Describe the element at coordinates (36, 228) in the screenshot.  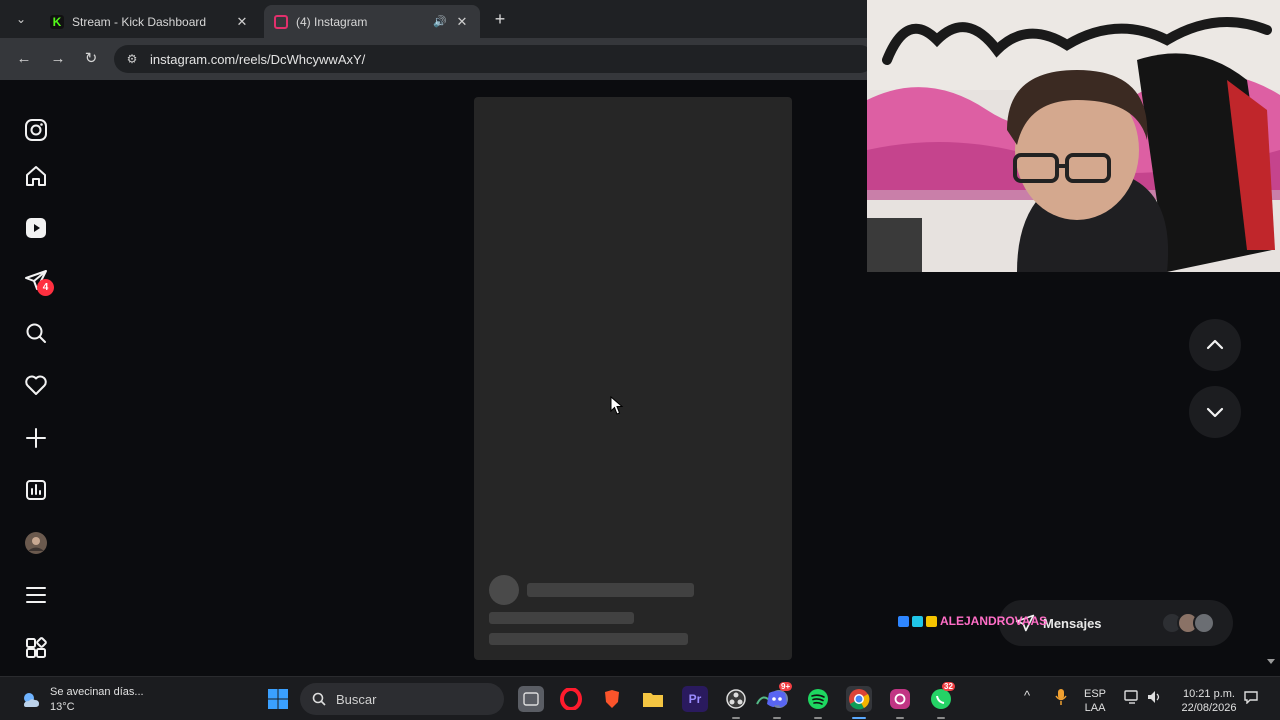
I see `reels-icon` at that location.